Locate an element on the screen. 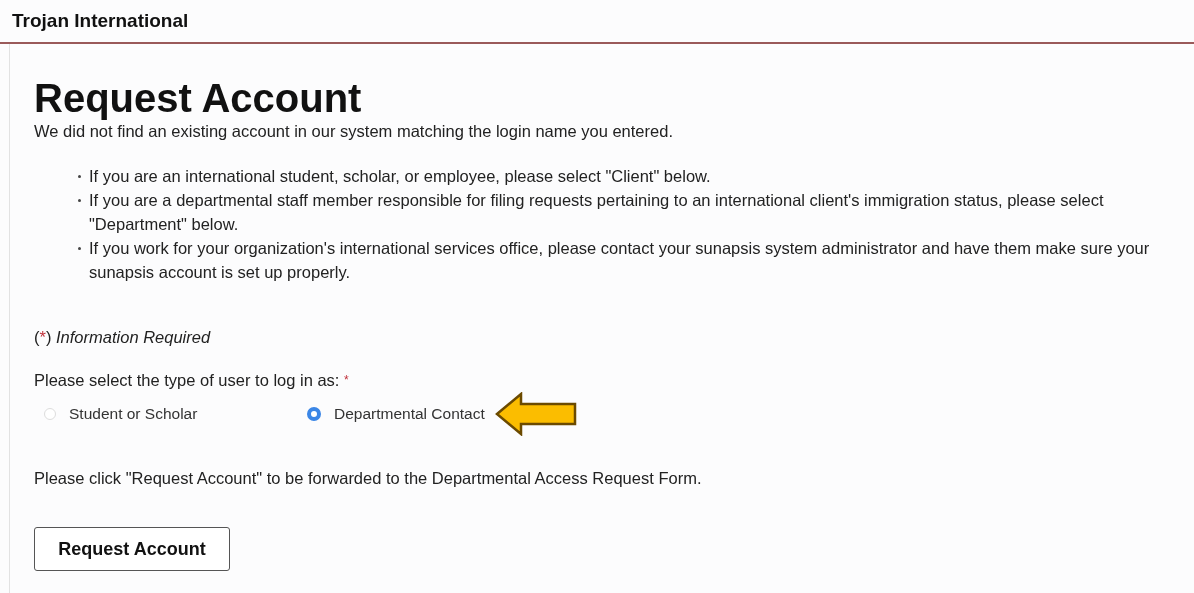 Image resolution: width=1194 pixels, height=593 pixels. instruction-text: Please click "Request Account" to be forwarded to the Departmental Access Request Form. is located at coordinates (368, 478).